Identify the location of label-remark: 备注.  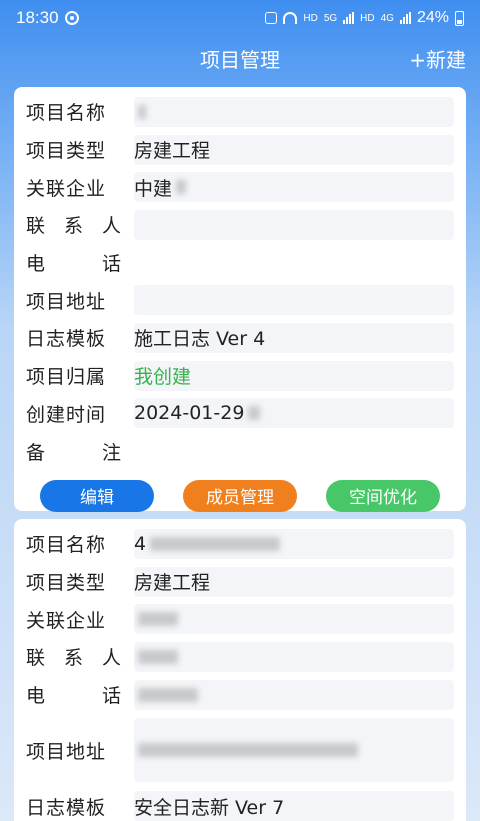
(74, 452).